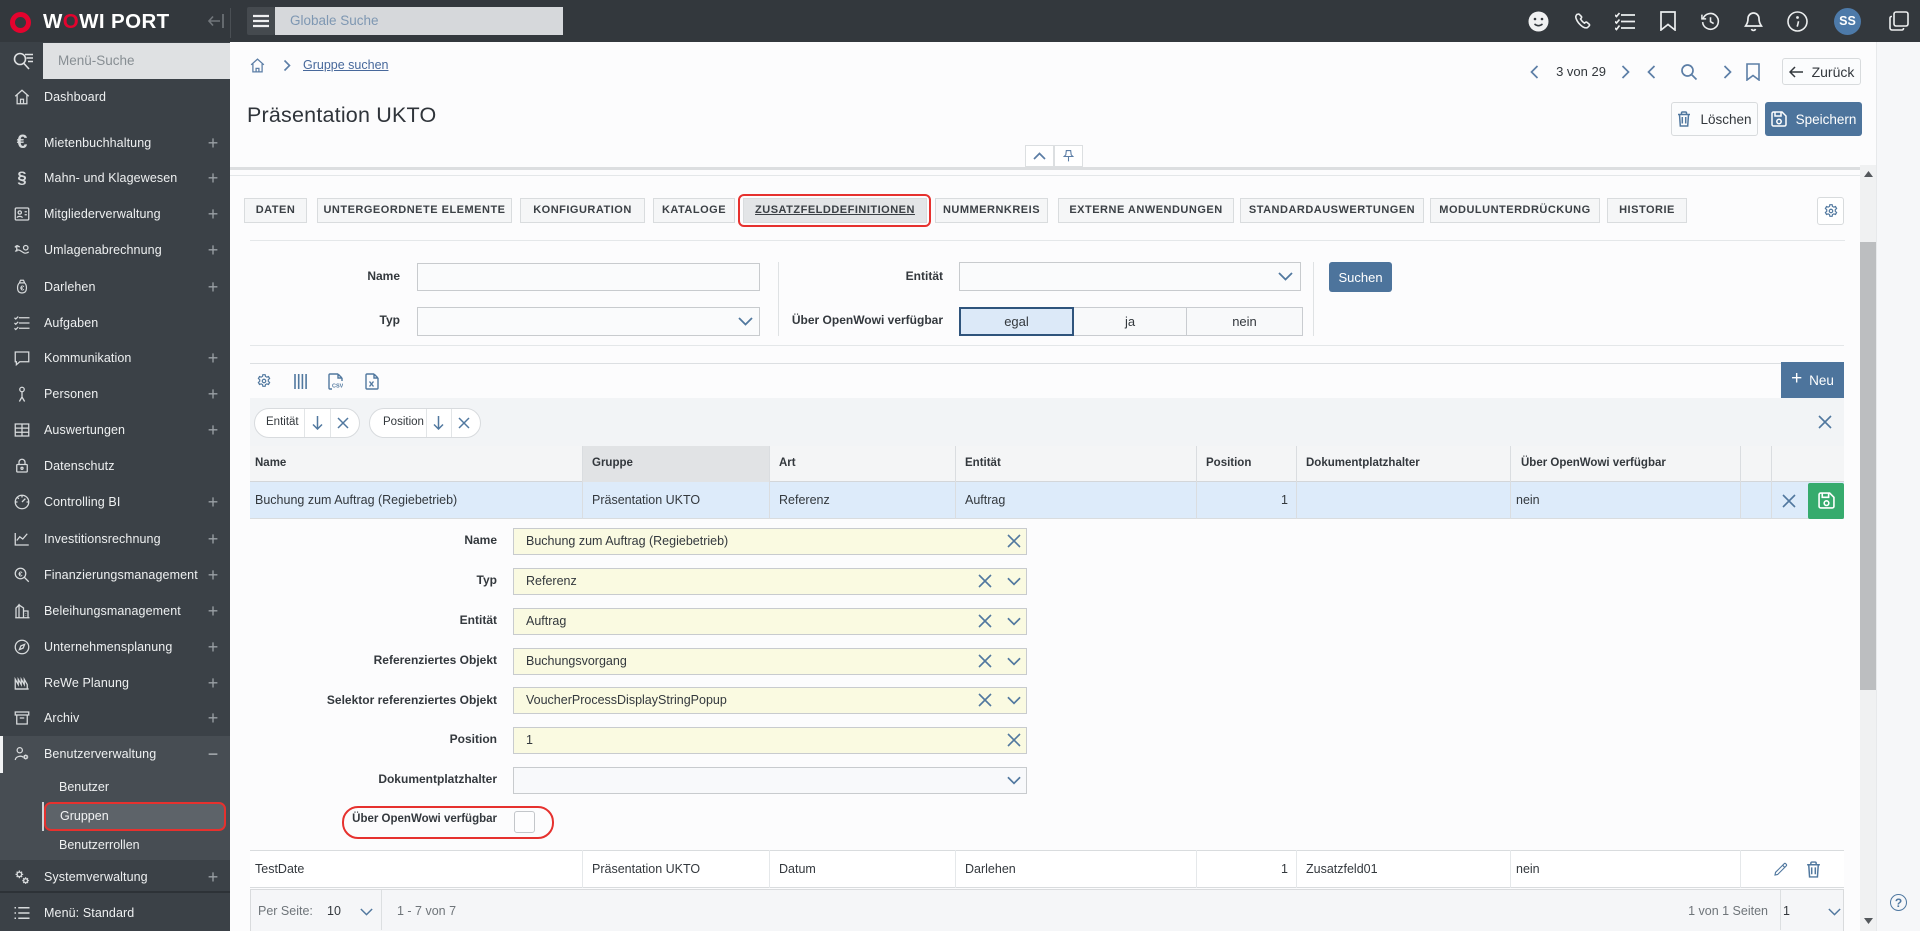 This screenshot has width=1920, height=931. Describe the element at coordinates (337, 387) in the screenshot. I see `svg-text: CSV` at that location.